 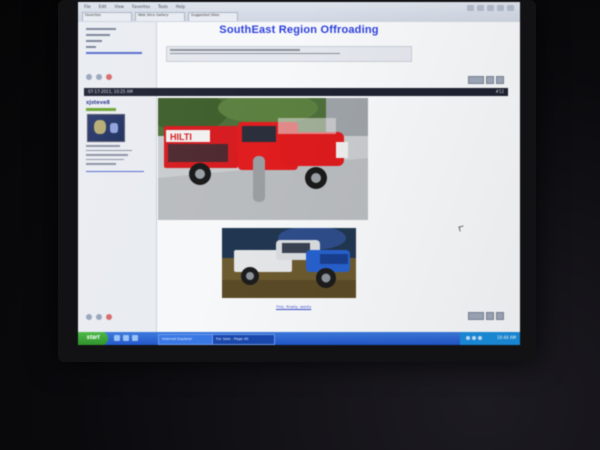 What do you see at coordinates (98, 103) in the screenshot?
I see `post-username: xjsteve8` at bounding box center [98, 103].